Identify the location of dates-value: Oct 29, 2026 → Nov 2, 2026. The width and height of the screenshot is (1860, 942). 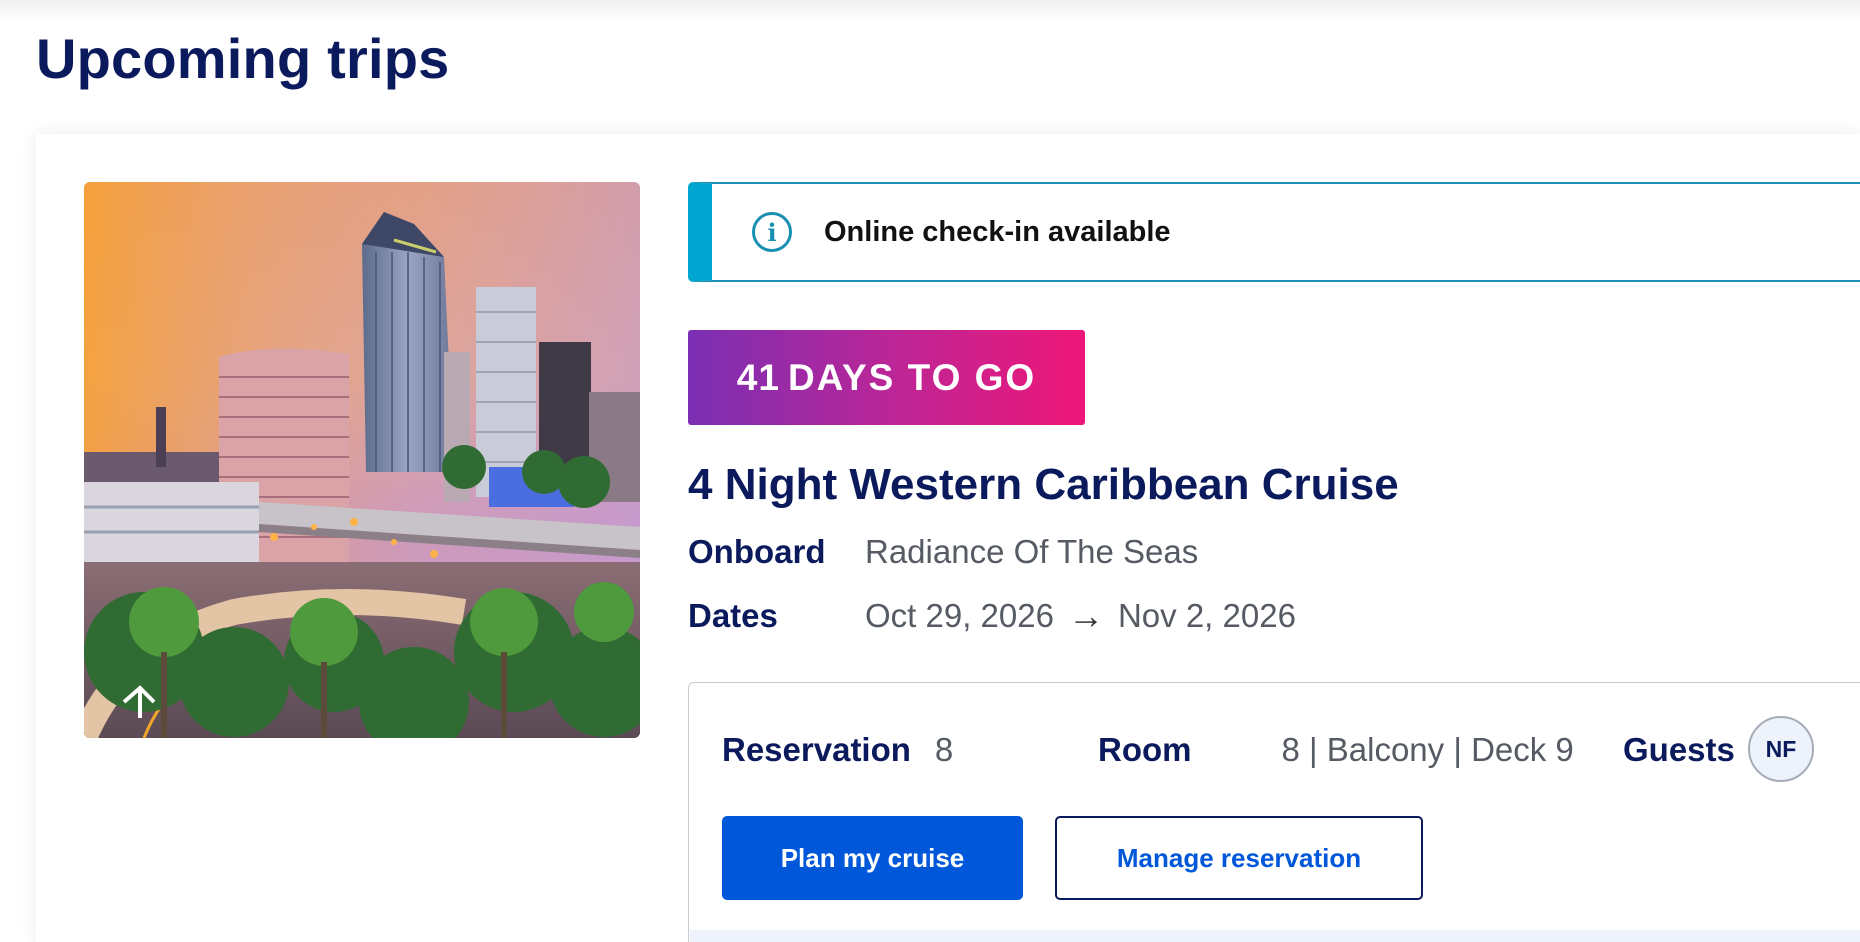
(1080, 616).